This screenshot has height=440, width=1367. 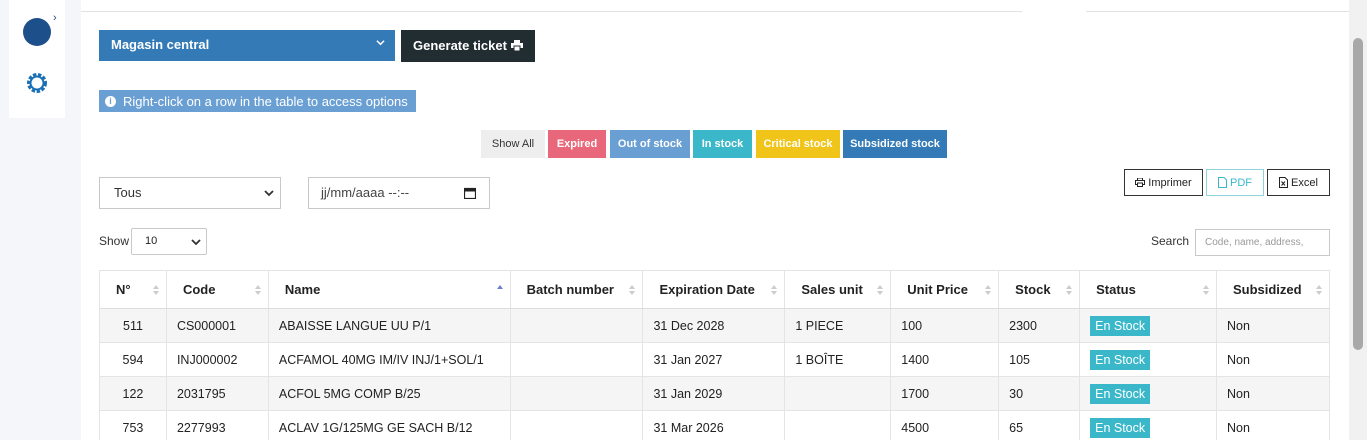 I want to click on col-header-name: Name, so click(x=389, y=289).